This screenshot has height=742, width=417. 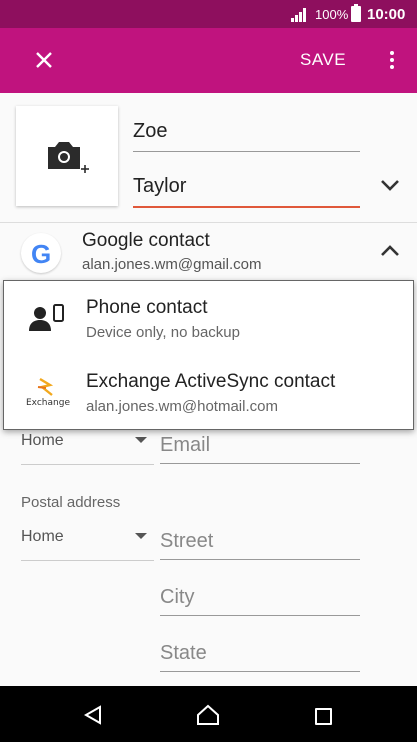 What do you see at coordinates (163, 332) in the screenshot?
I see `dropdown-item-subtitle: Device only, no backup` at bounding box center [163, 332].